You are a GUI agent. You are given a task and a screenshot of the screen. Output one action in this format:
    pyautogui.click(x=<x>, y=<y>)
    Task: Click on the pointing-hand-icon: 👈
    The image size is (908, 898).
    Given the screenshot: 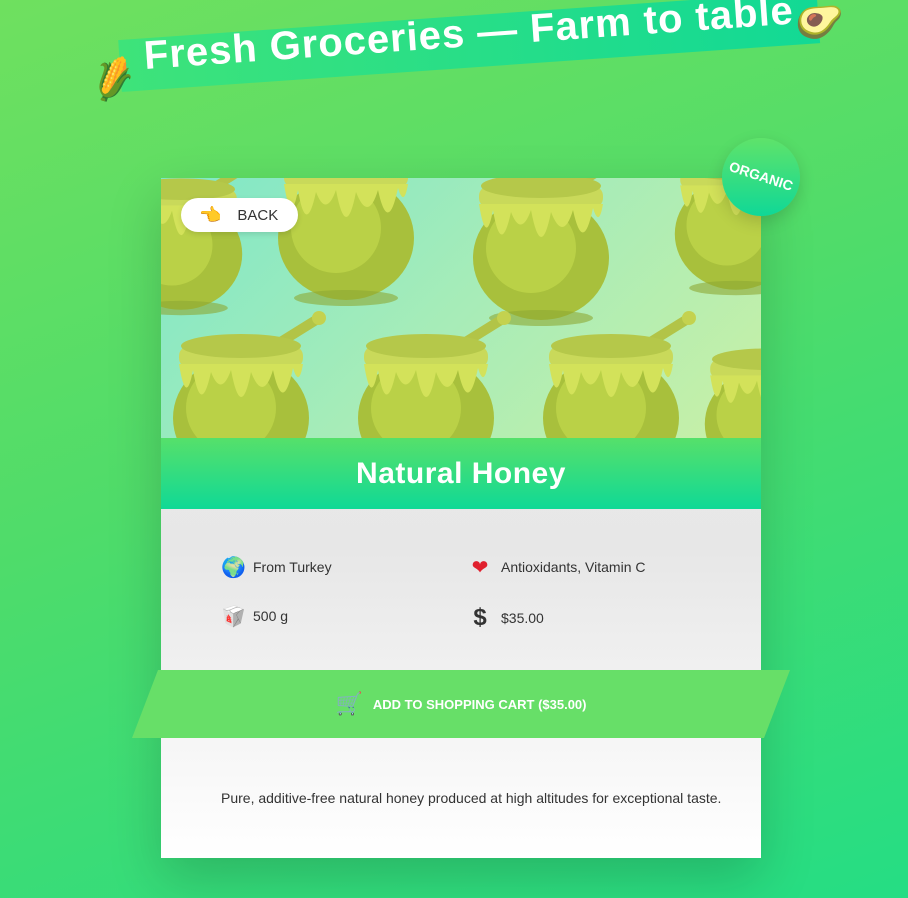 What is the action you would take?
    pyautogui.click(x=210, y=215)
    